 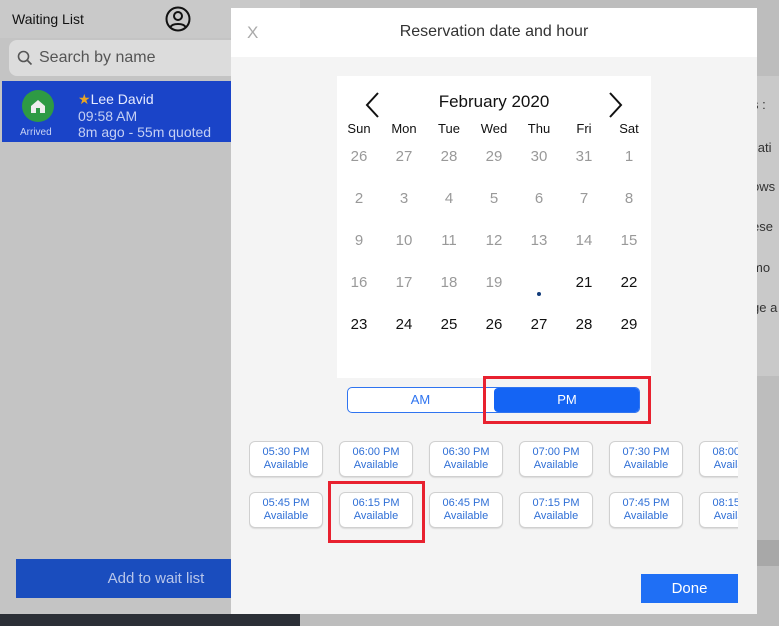 I want to click on calendar-day: 11, so click(x=449, y=241).